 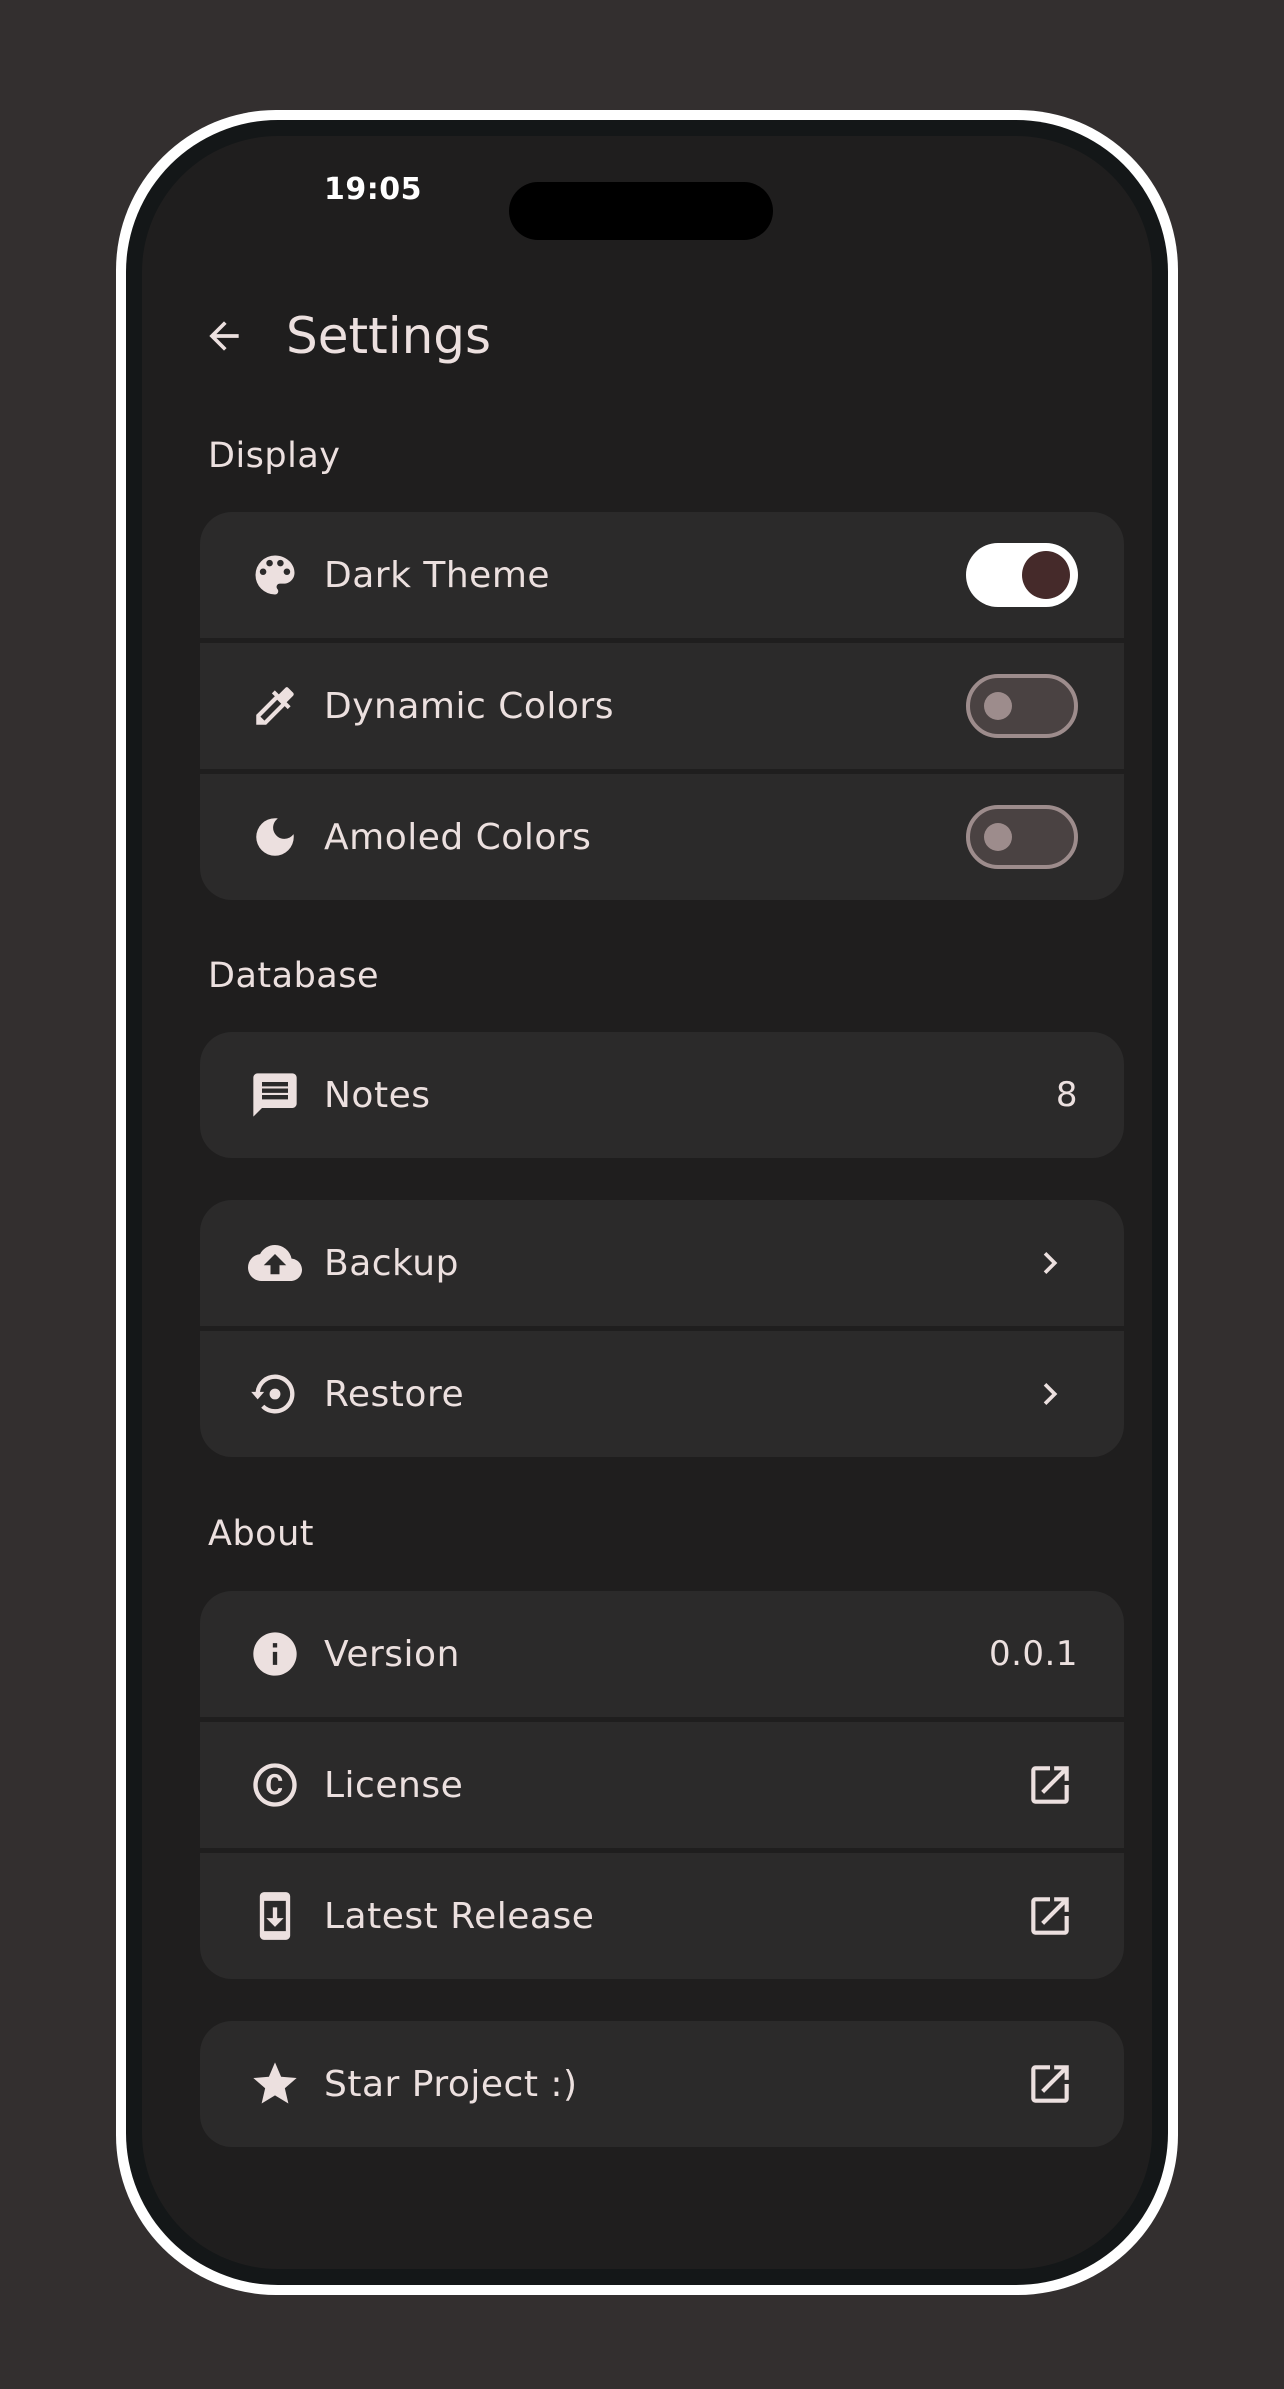 What do you see at coordinates (662, 837) in the screenshot?
I see `setting-amoled-colors: Amoled Colors` at bounding box center [662, 837].